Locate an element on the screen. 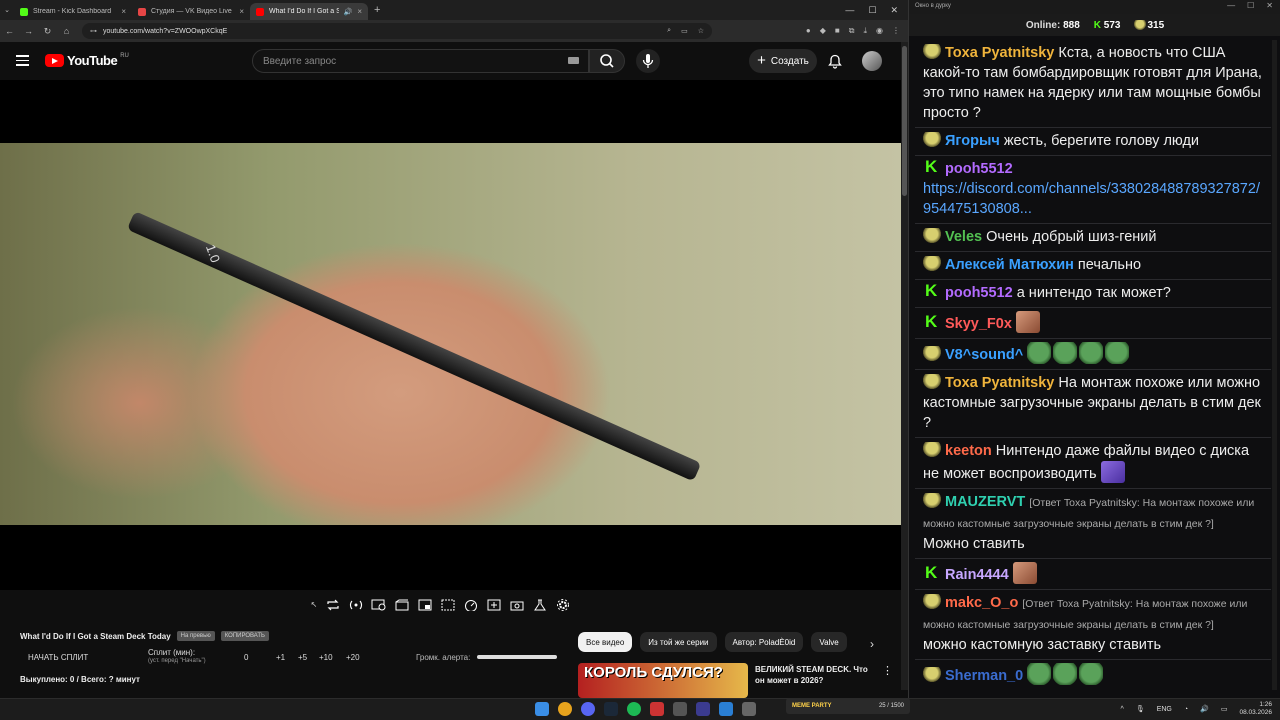  youtube-logo: YouTube RU is located at coordinates (87, 60).